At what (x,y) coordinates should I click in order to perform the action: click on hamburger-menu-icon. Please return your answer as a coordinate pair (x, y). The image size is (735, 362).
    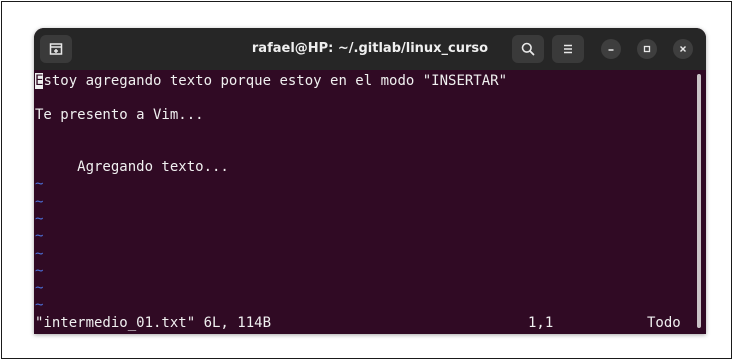
    Looking at the image, I should click on (568, 49).